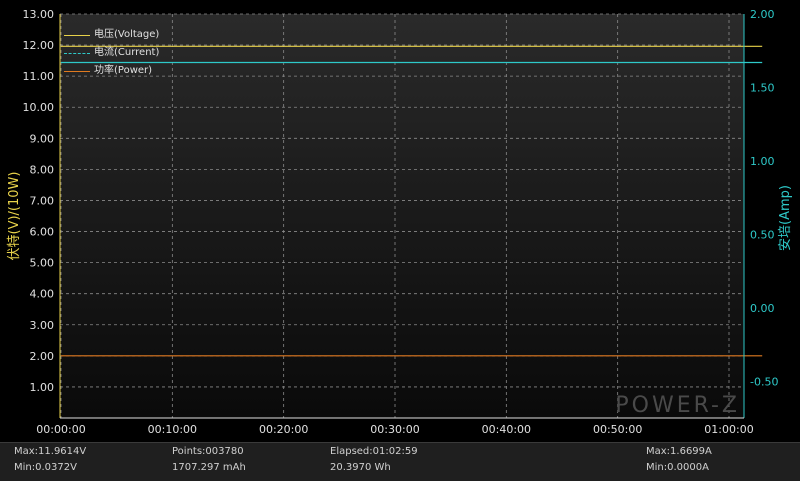 The height and width of the screenshot is (481, 800). What do you see at coordinates (39, 107) in the screenshot?
I see `left-tick-label: 10.00` at bounding box center [39, 107].